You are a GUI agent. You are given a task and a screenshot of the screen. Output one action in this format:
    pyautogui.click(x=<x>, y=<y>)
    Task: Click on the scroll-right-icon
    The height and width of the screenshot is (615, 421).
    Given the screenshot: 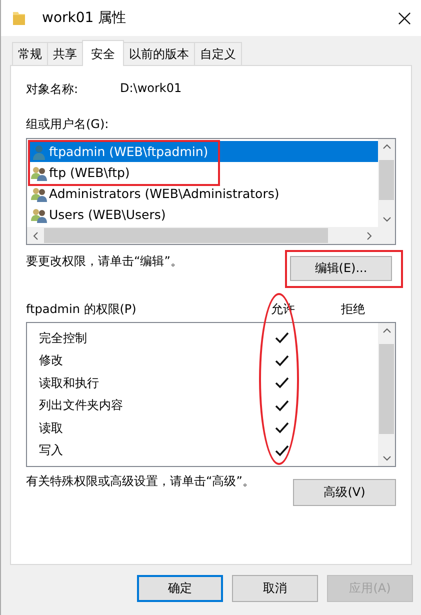 What is the action you would take?
    pyautogui.click(x=369, y=236)
    